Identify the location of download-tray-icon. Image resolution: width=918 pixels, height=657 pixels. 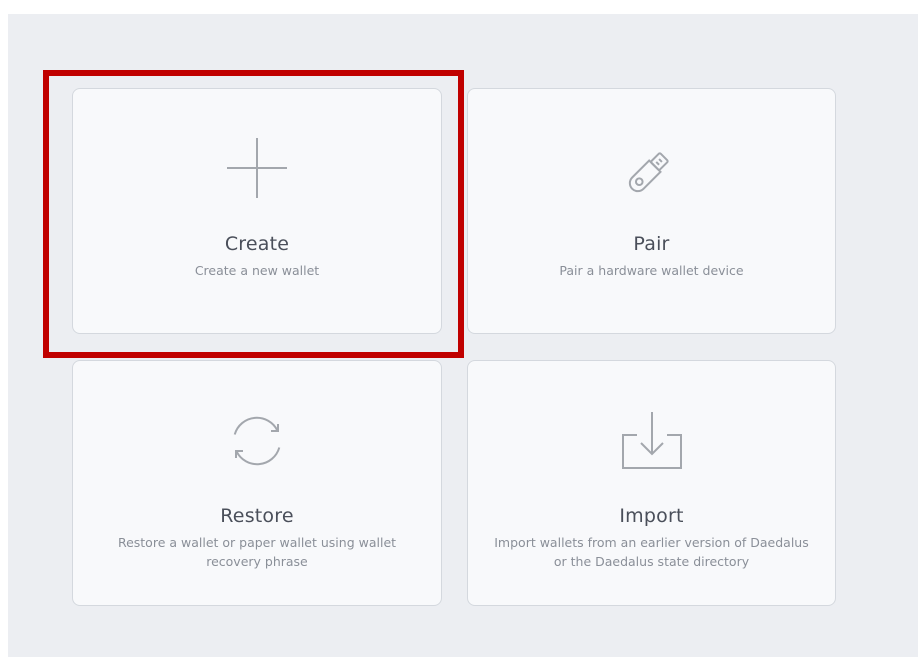
(652, 440).